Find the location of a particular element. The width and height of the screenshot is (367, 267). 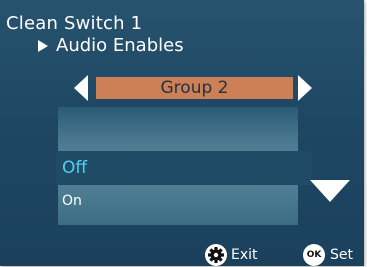

triangle-right-icon is located at coordinates (43, 46).